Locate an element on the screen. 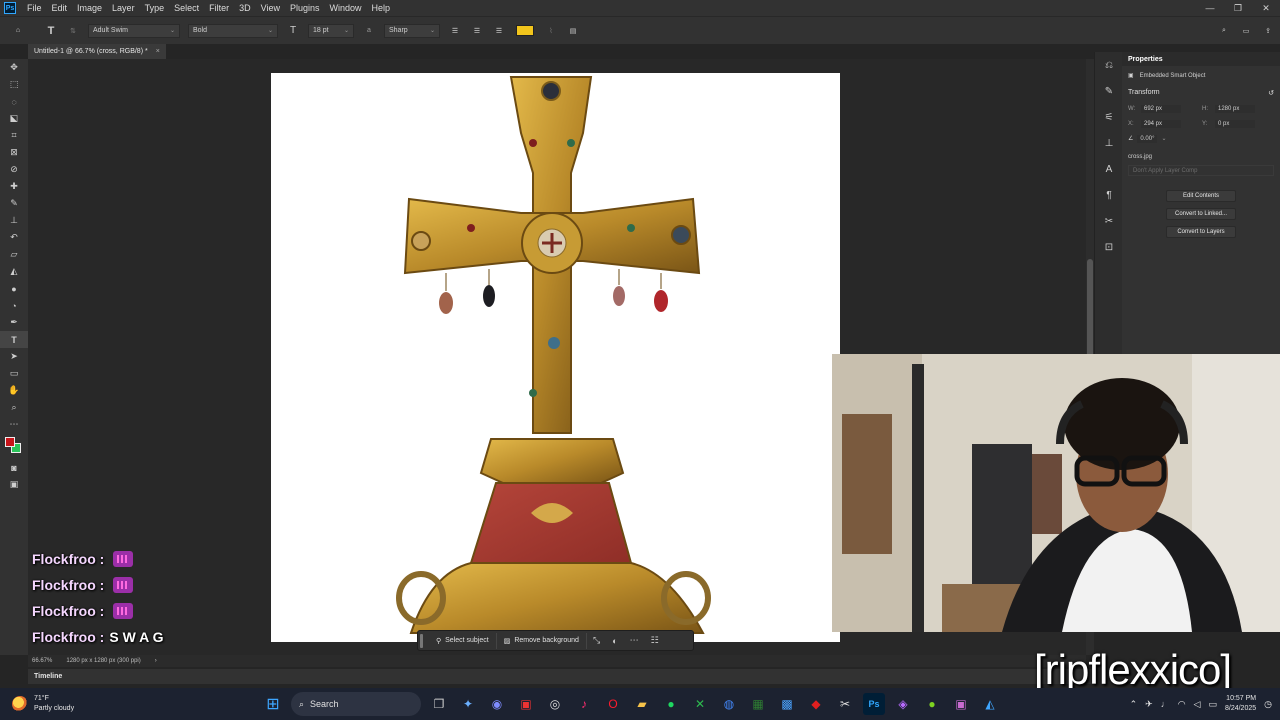 The image size is (1280, 720). font-family-select: Adult Swim ⌄ is located at coordinates (134, 30).